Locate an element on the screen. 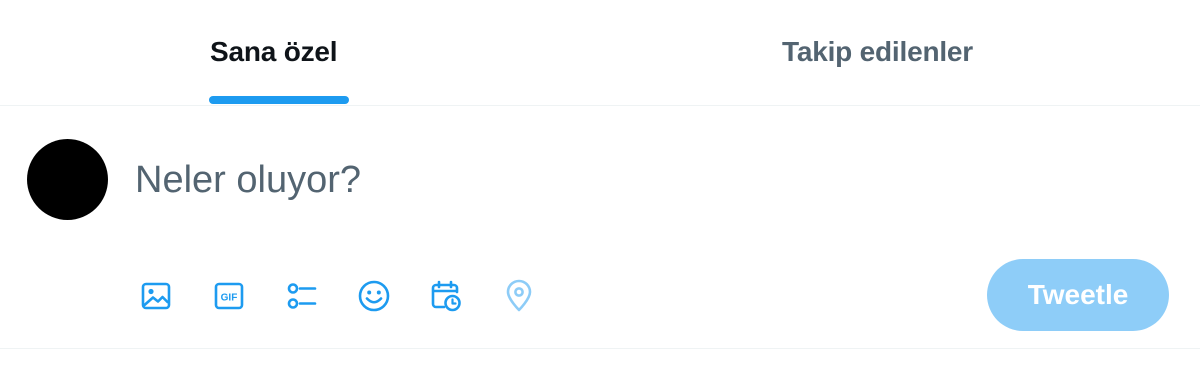  schedule-icon is located at coordinates (446, 296).